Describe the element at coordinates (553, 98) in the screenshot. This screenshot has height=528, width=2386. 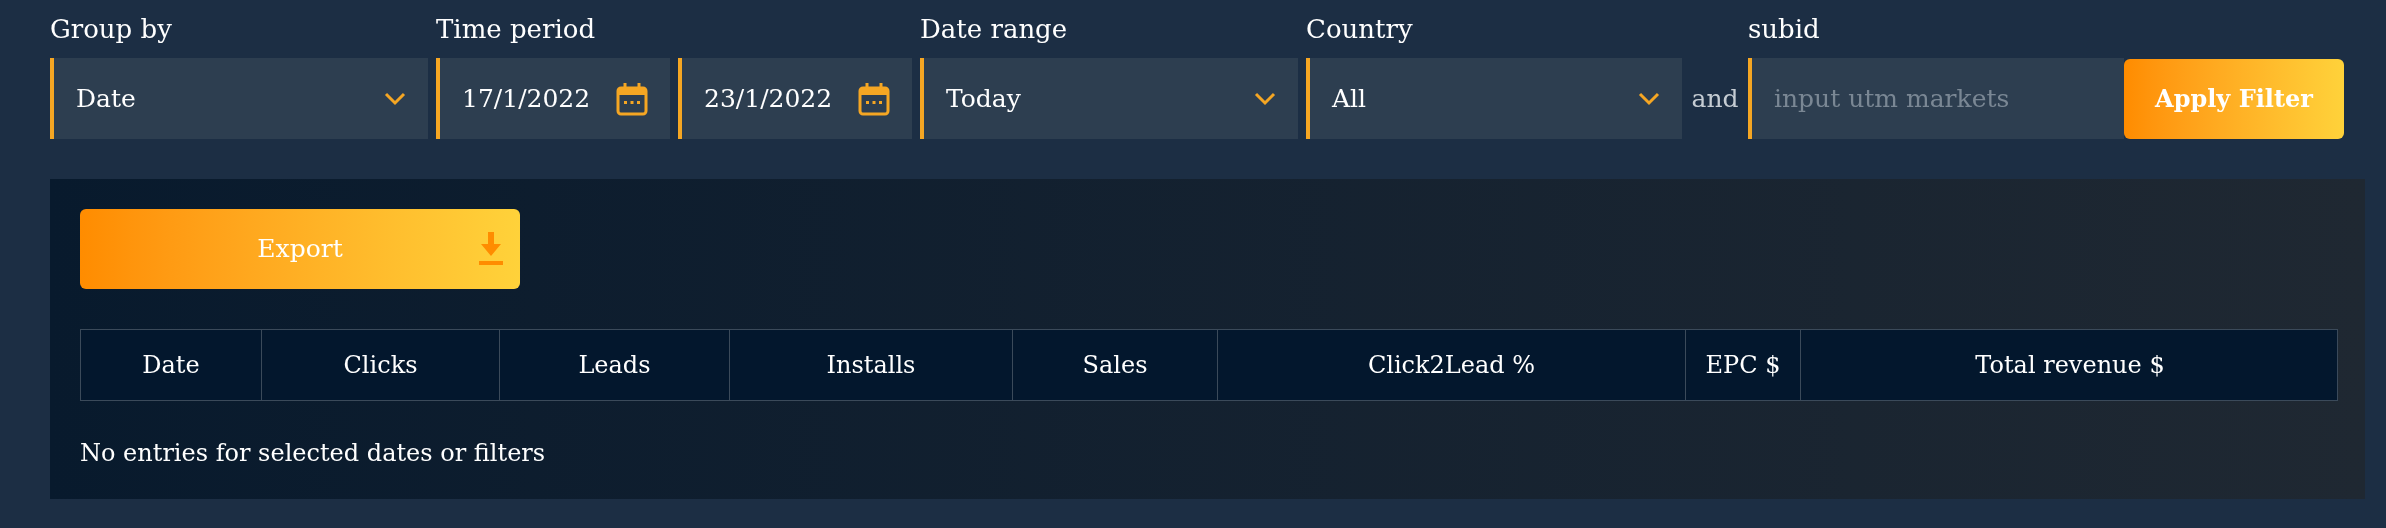
I see `date-picker-input: 17/1/2022` at that location.